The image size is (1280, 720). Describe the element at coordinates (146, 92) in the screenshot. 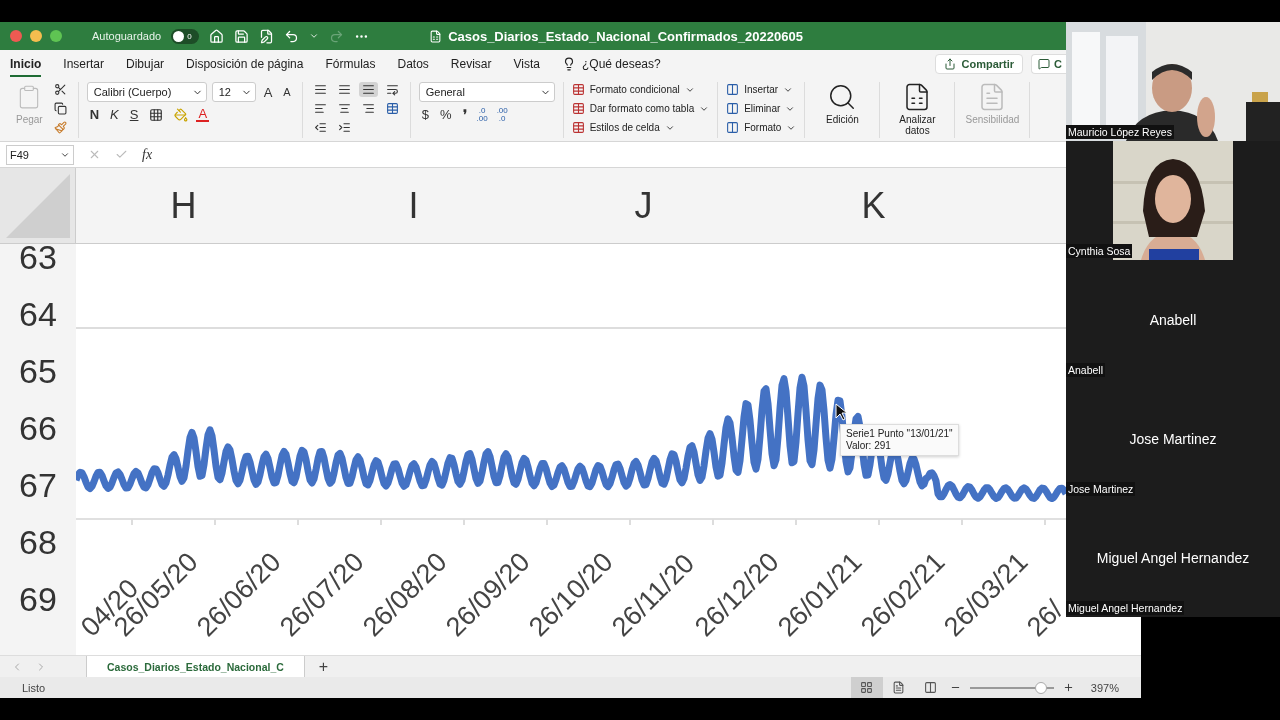

I see `font-select: Calibri (Cuerpo)` at that location.